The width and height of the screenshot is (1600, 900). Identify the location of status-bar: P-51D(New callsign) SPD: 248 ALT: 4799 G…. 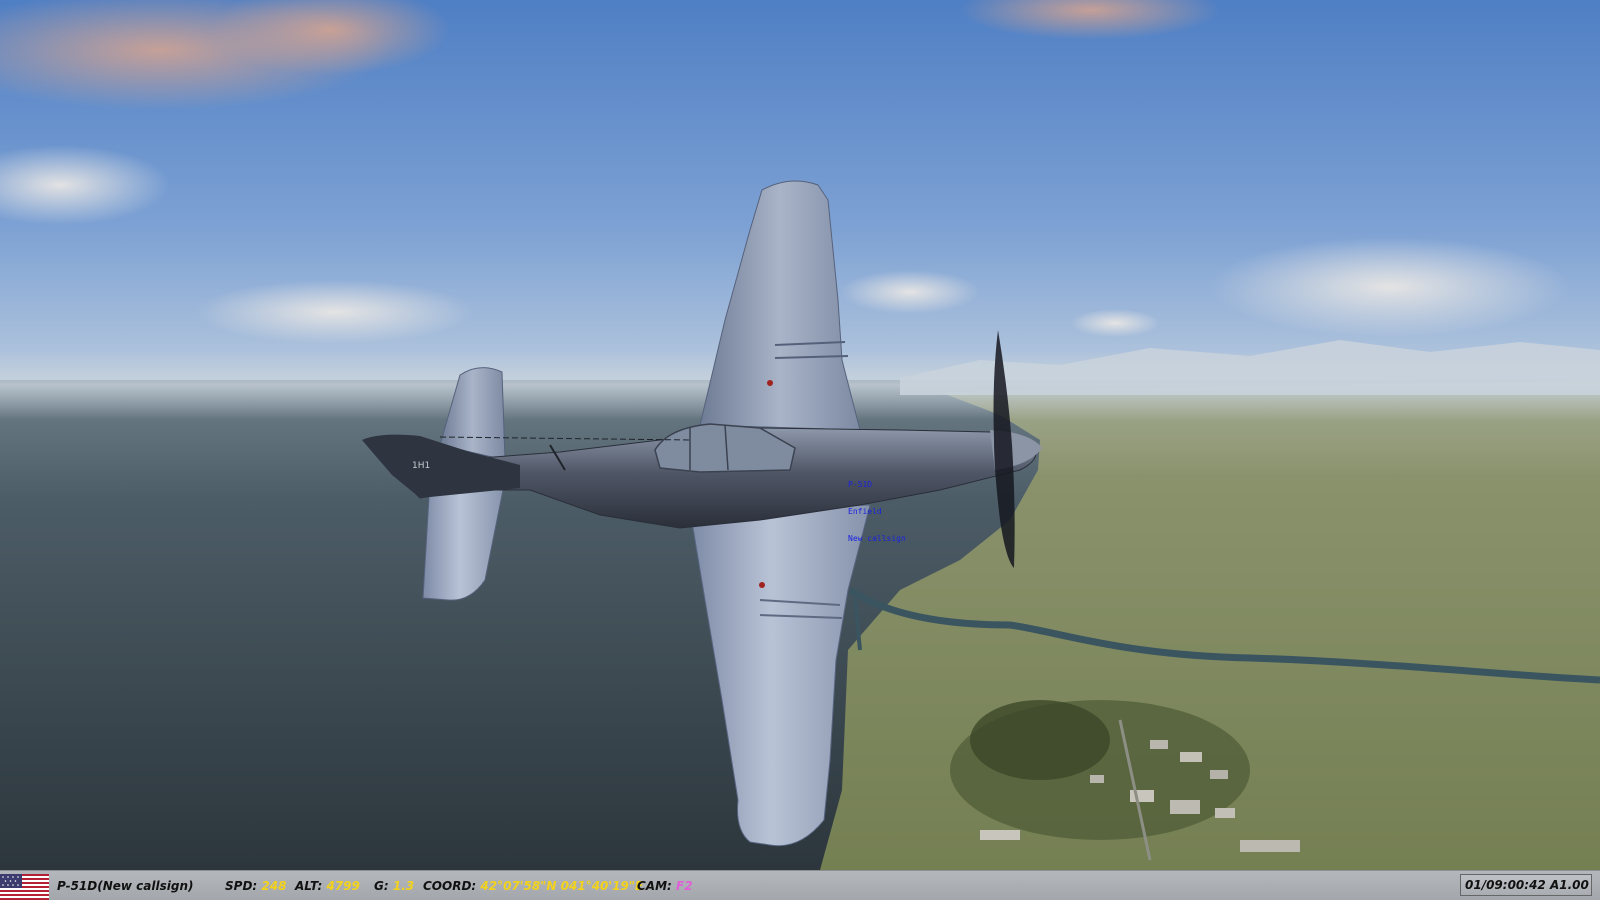
(800, 885).